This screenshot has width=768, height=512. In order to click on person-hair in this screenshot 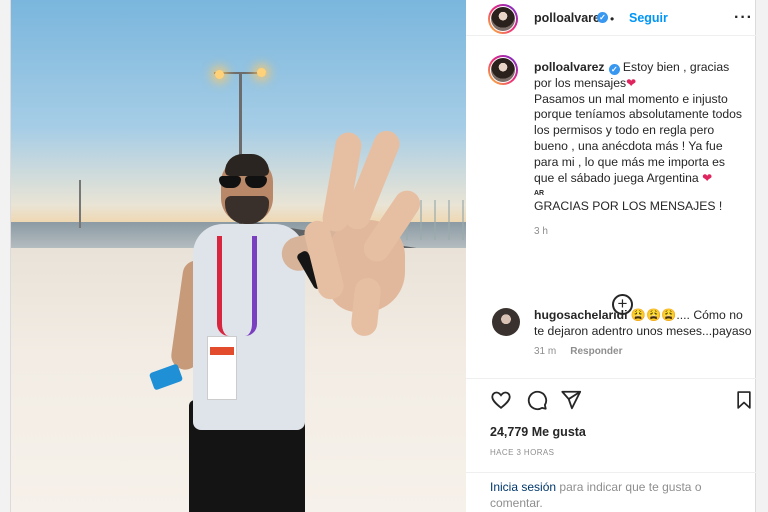, I will do `click(247, 165)`.